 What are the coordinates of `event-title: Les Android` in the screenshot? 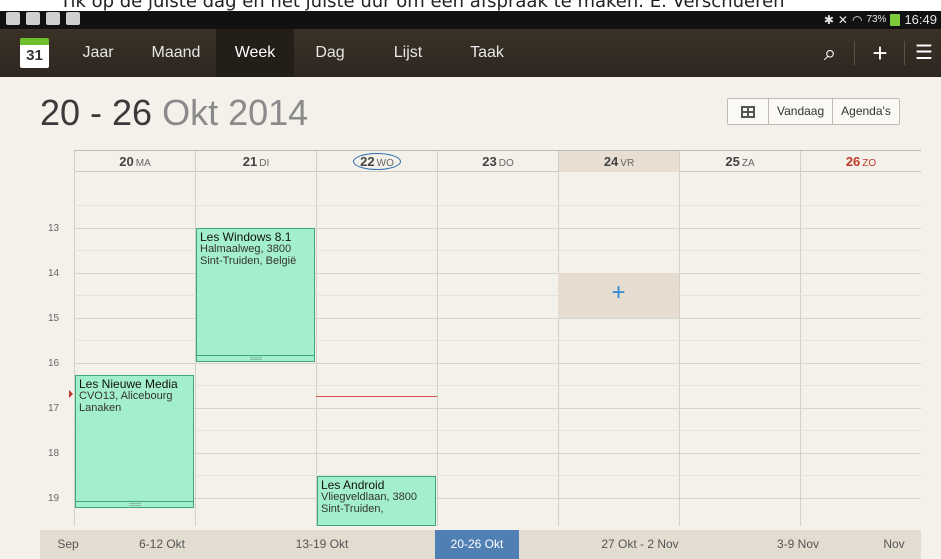 It's located at (353, 485).